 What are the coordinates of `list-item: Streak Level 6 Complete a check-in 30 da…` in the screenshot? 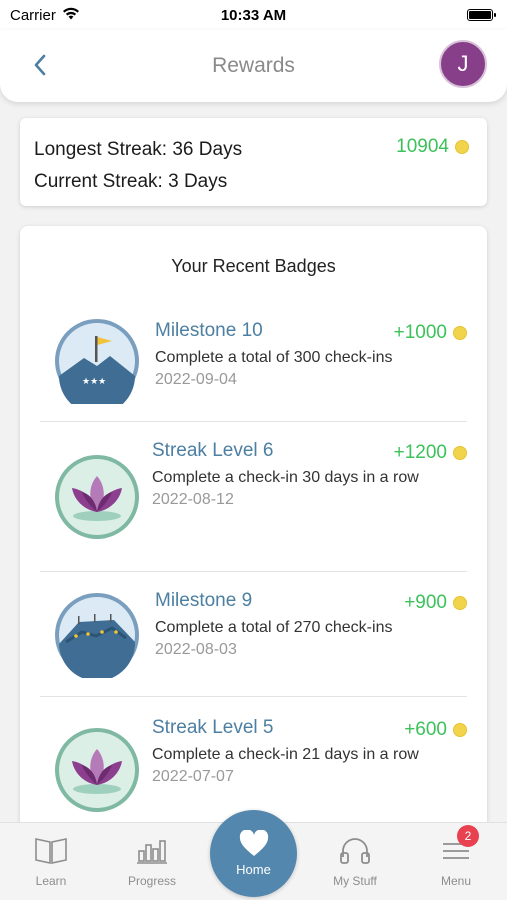 It's located at (253, 497).